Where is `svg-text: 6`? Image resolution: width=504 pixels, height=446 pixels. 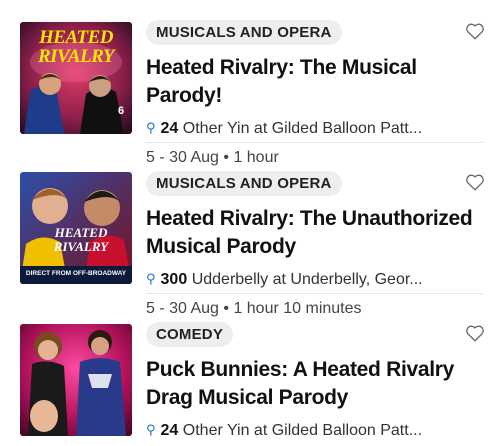 svg-text: 6 is located at coordinates (121, 111).